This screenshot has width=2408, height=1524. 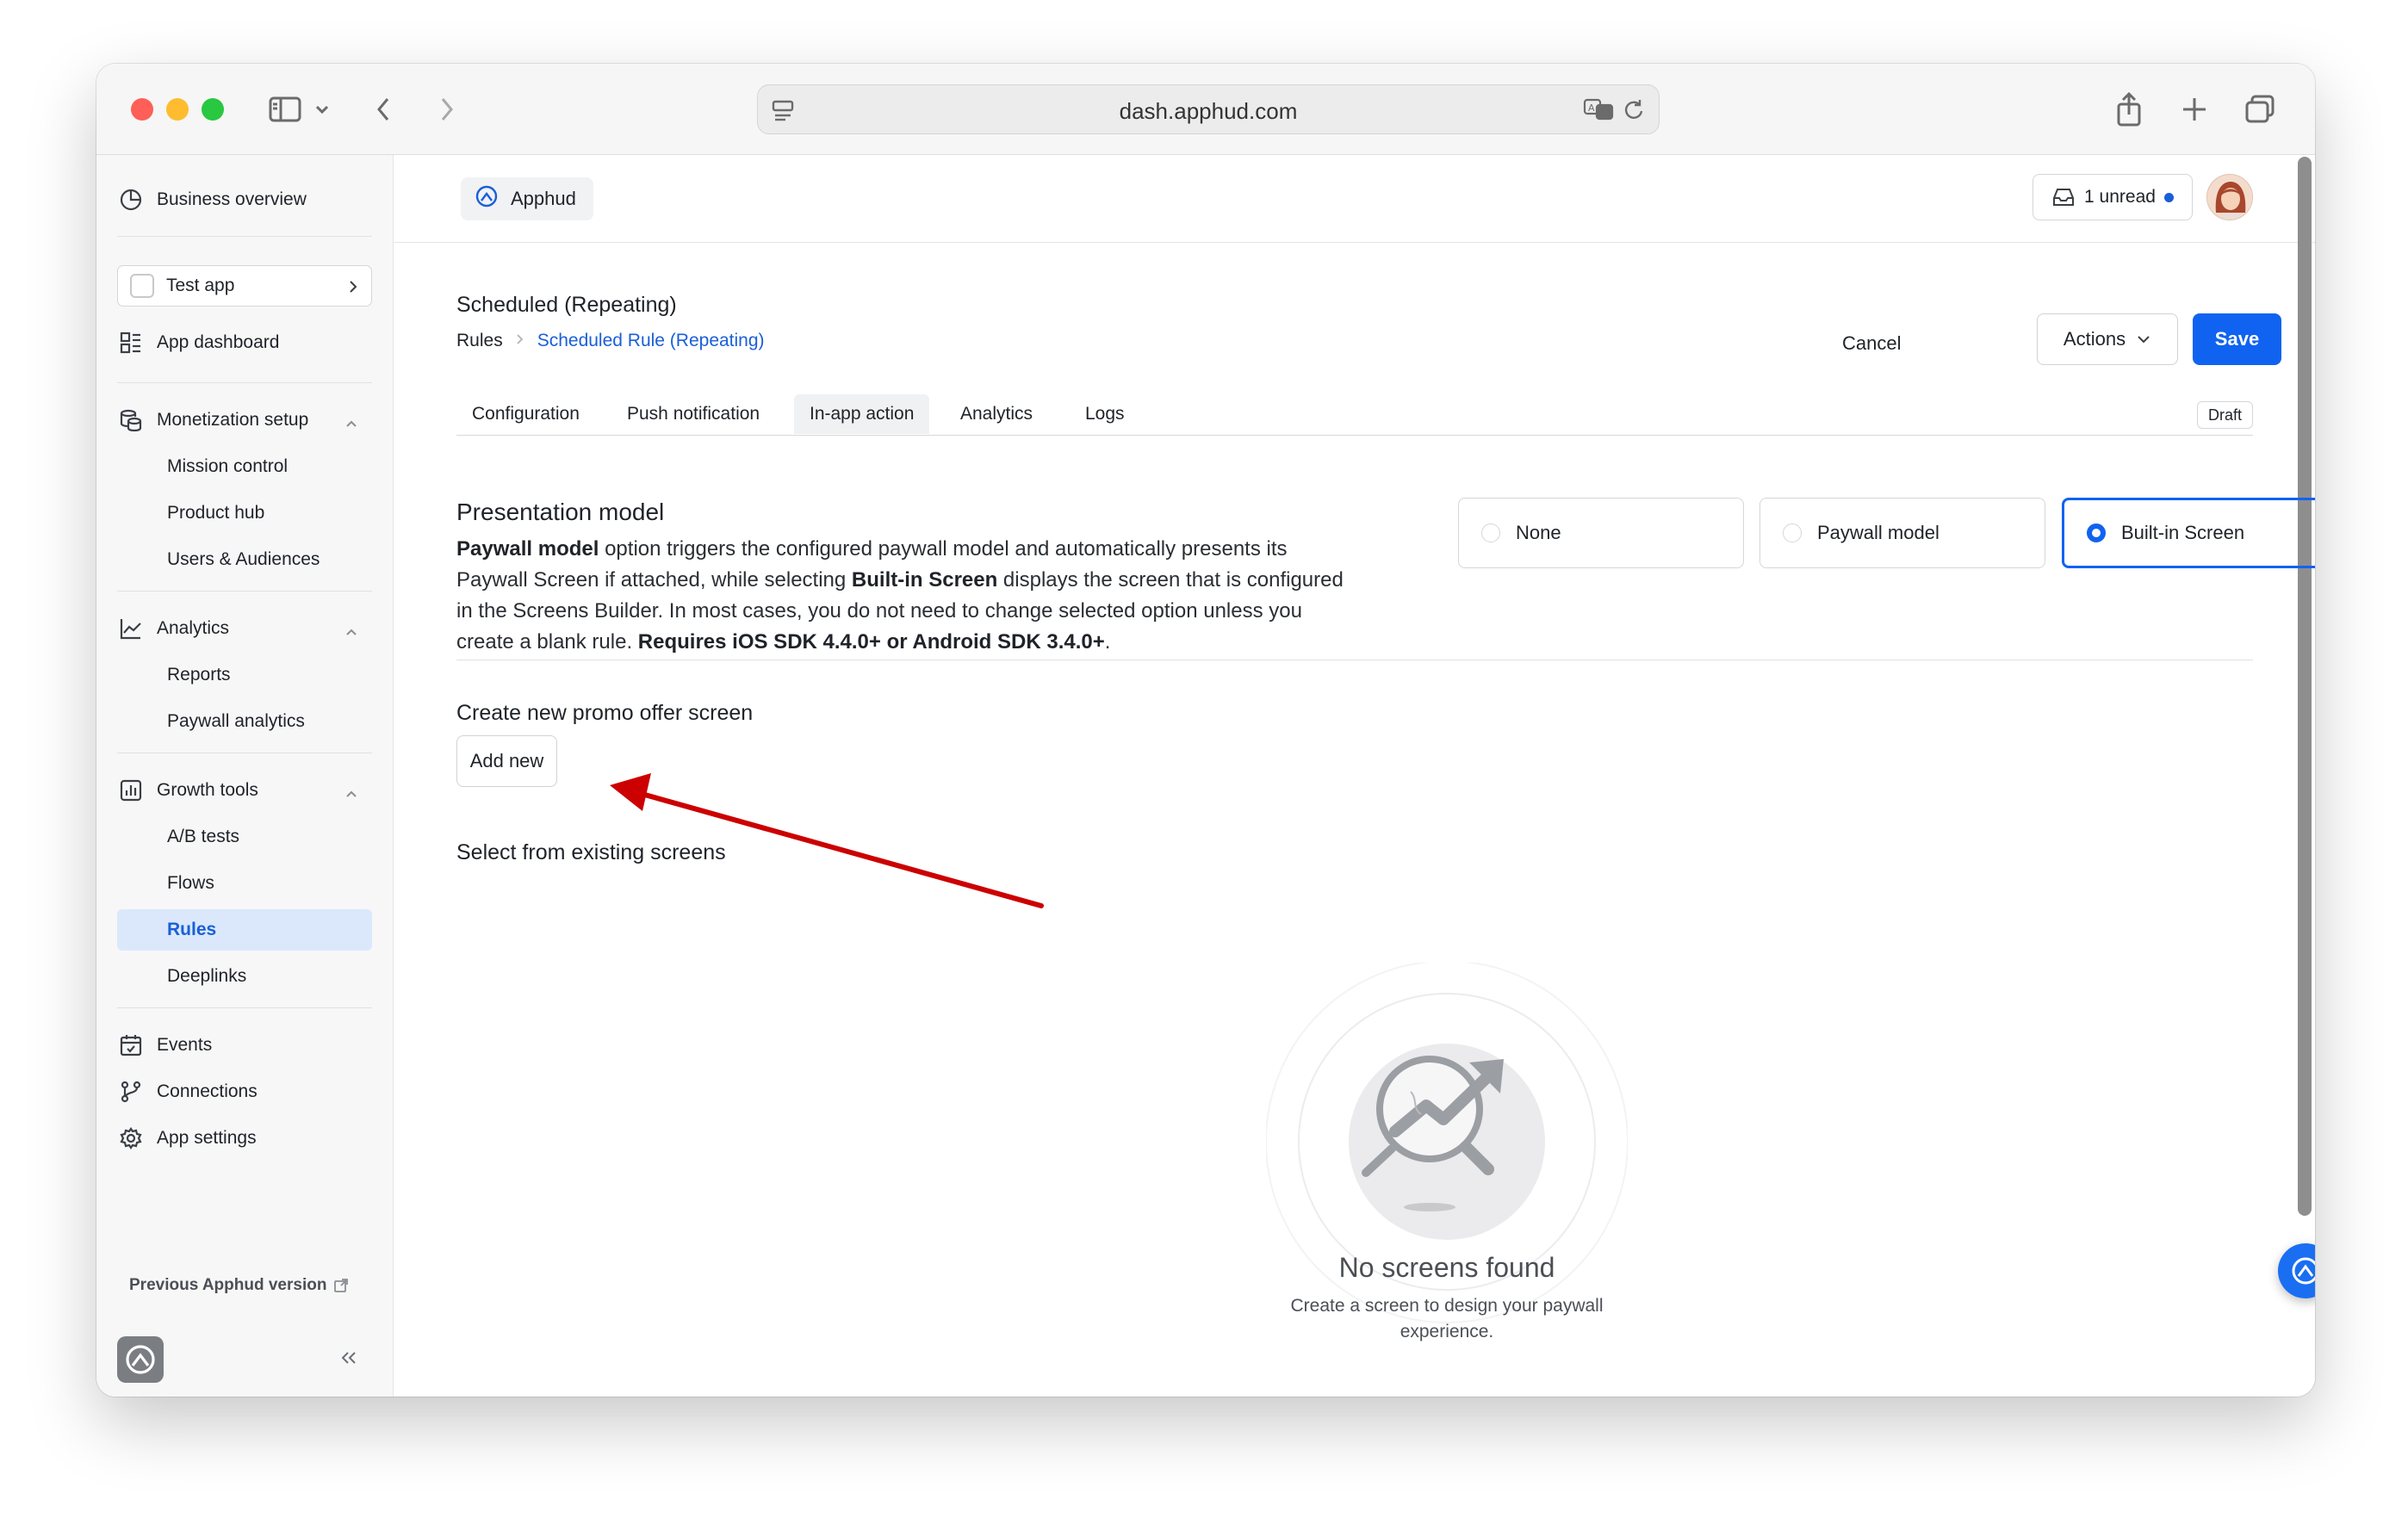 What do you see at coordinates (131, 1092) in the screenshot?
I see `connections-icon` at bounding box center [131, 1092].